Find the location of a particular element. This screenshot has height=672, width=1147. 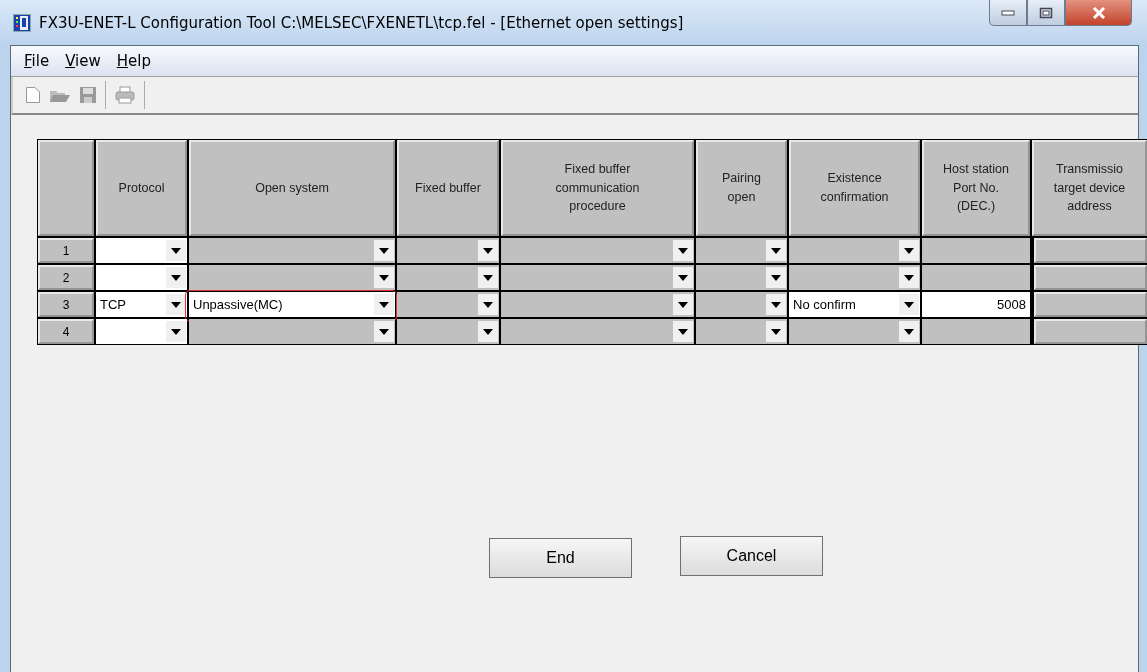

window-title: FX3U-ENET-L Configuration Tool C:\MELSEC\FXENETL\tcp.fel - [Ethernet open settings] is located at coordinates (361, 22).